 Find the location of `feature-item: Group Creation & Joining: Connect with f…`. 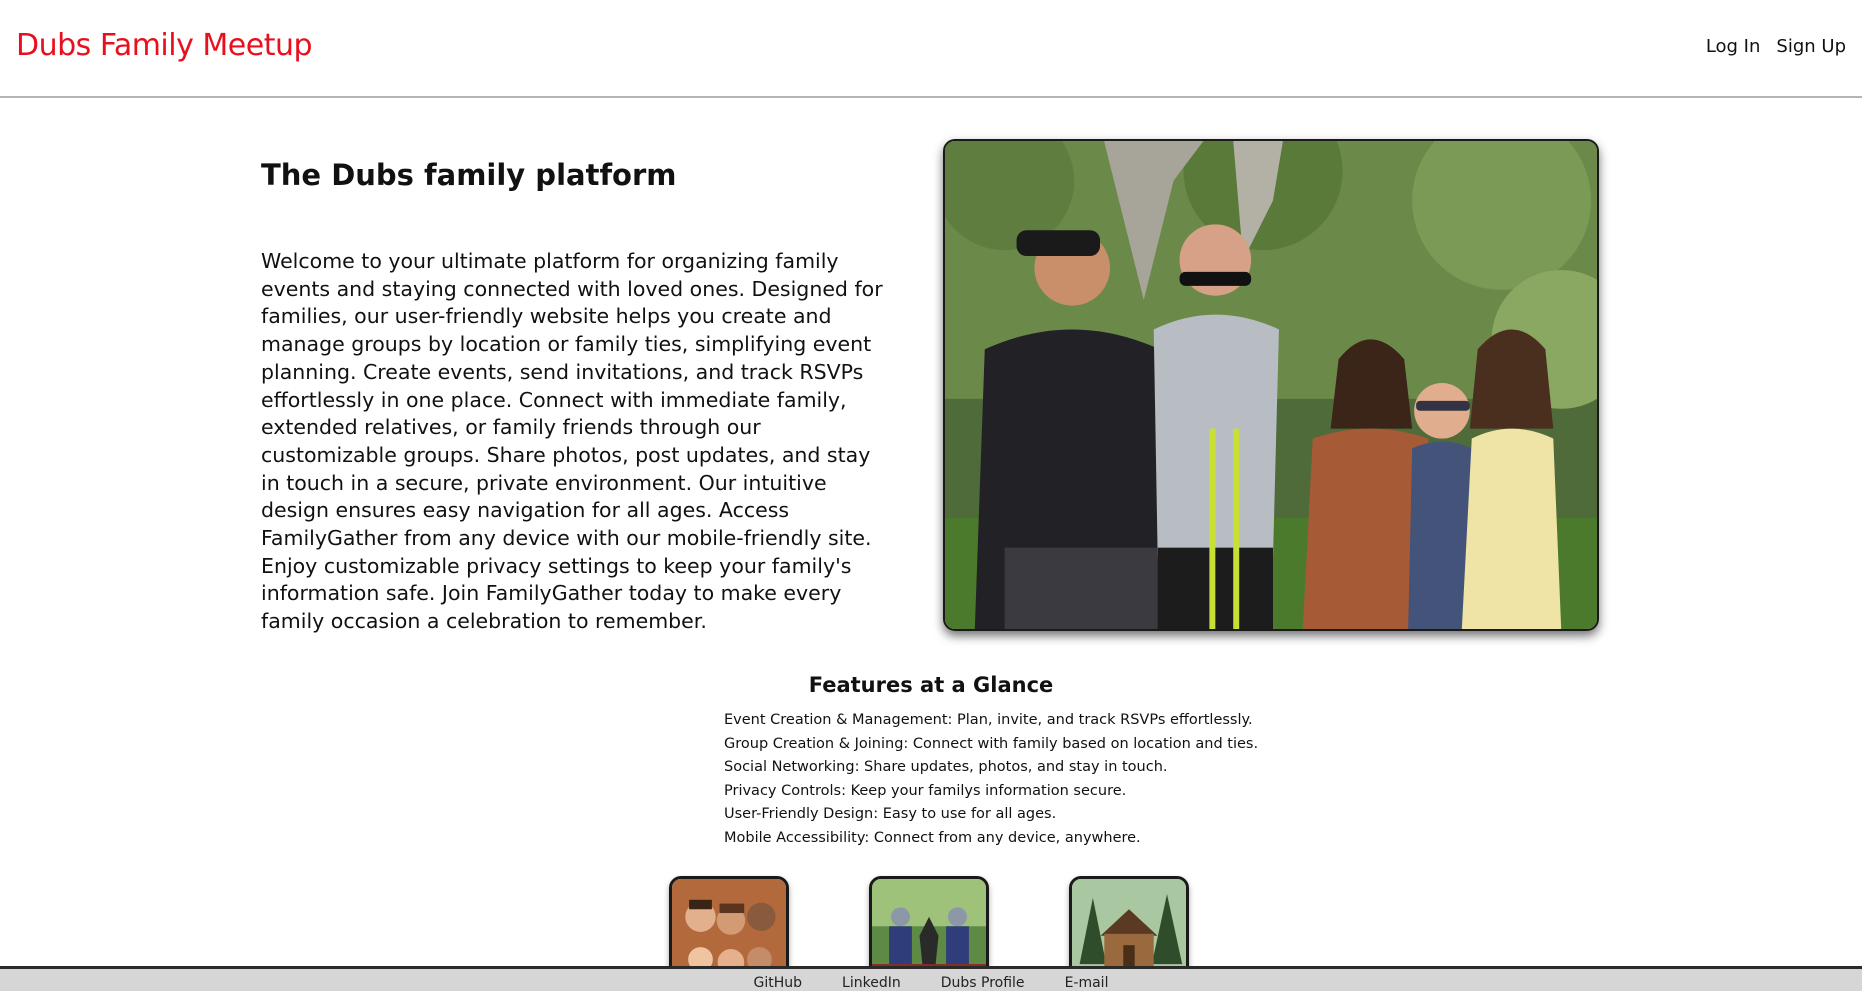

feature-item: Group Creation & Joining: Connect with f… is located at coordinates (991, 743).